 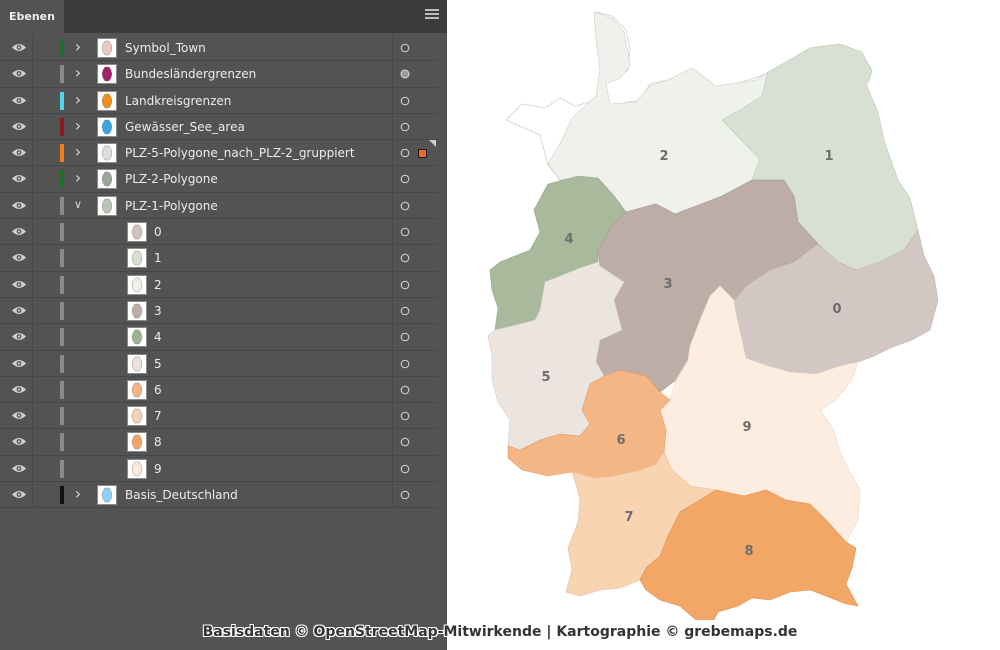 I want to click on layer-name: Gewässer_See_area, so click(x=185, y=127).